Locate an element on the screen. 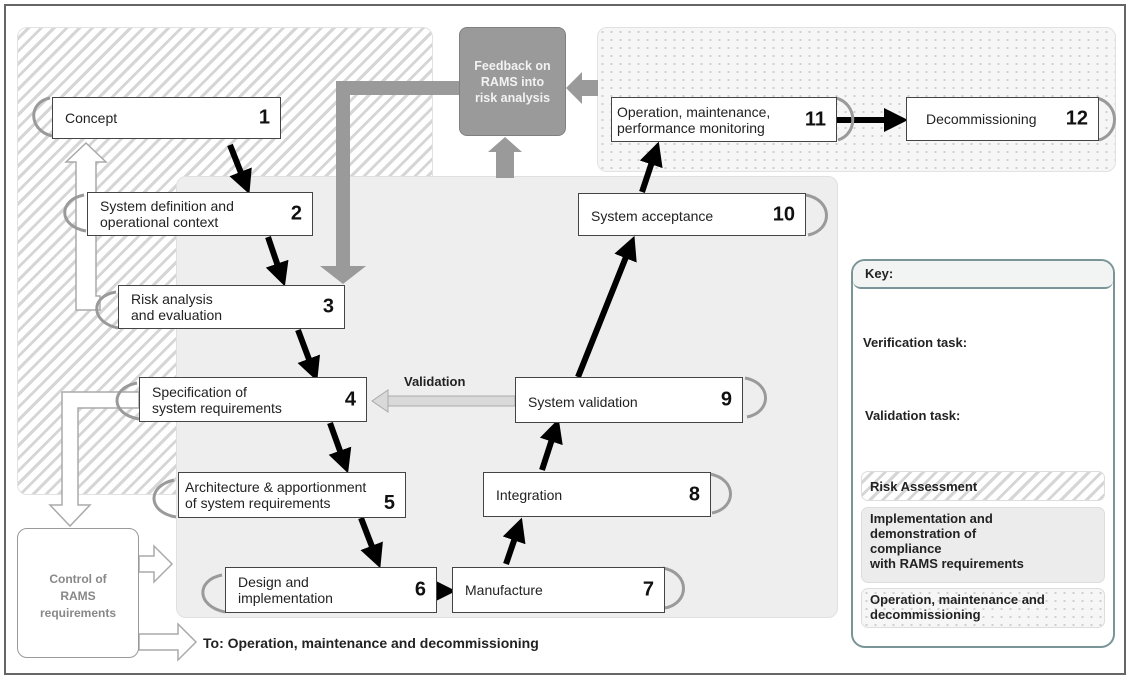 The height and width of the screenshot is (681, 1134). phase-label: Design and implementation is located at coordinates (285, 590).